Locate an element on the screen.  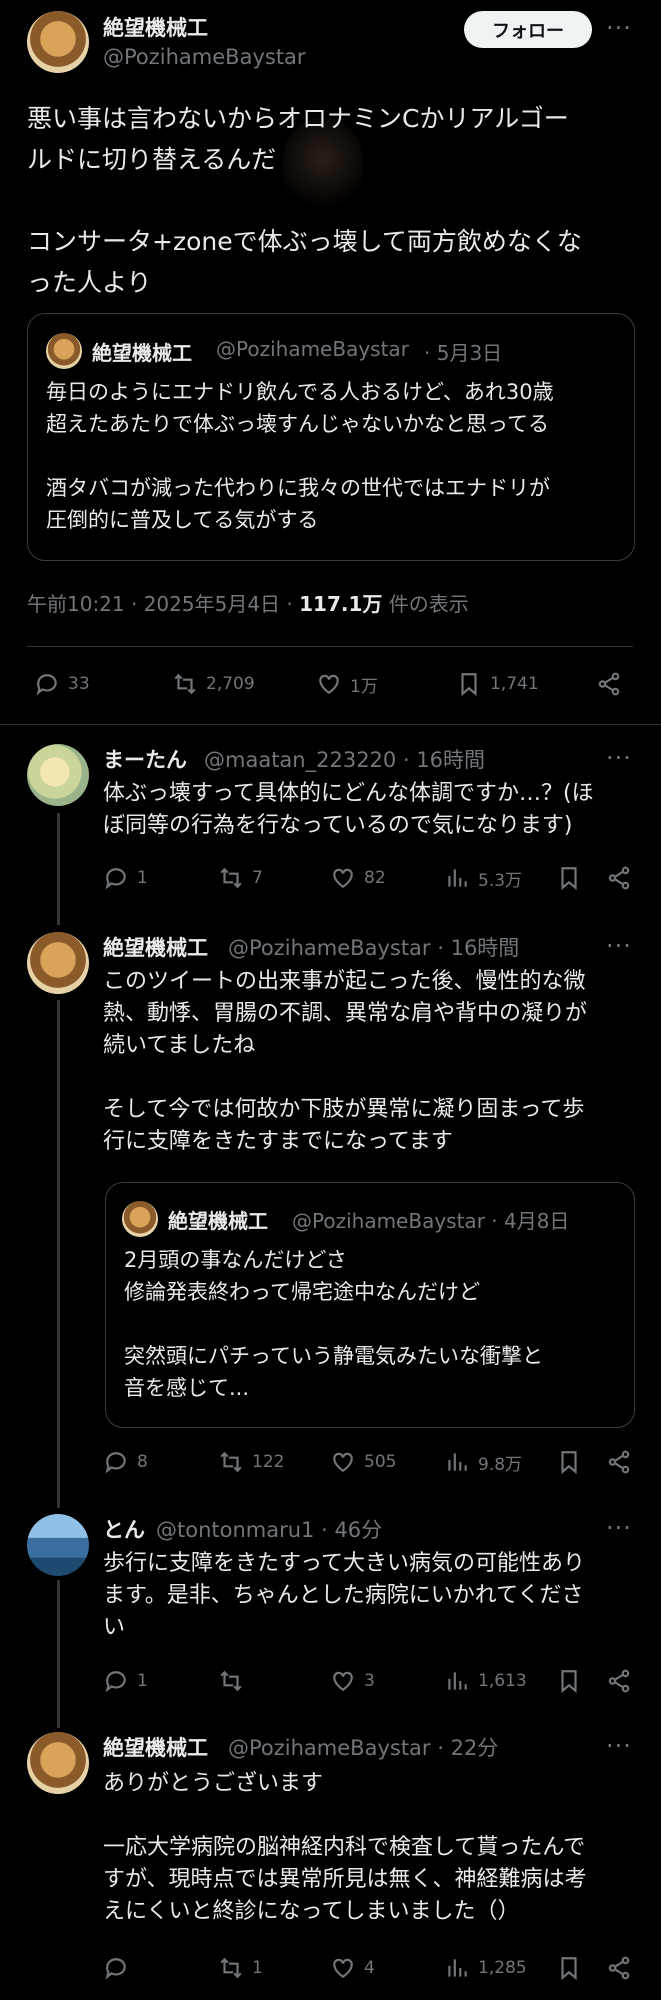
retweet-action: 7 is located at coordinates (240, 878).